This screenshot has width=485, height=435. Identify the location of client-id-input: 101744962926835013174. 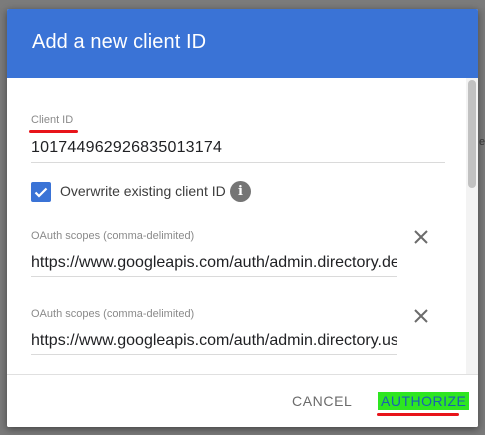
(126, 148).